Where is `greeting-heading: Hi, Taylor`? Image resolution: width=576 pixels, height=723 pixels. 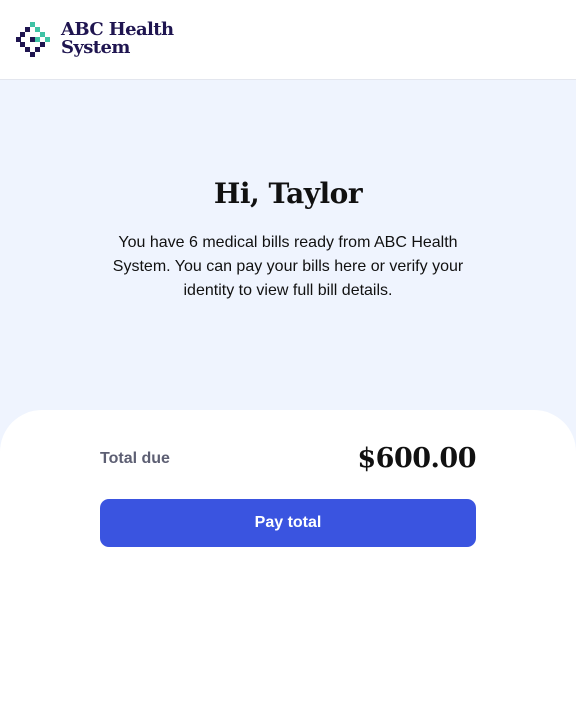 greeting-heading: Hi, Taylor is located at coordinates (288, 193).